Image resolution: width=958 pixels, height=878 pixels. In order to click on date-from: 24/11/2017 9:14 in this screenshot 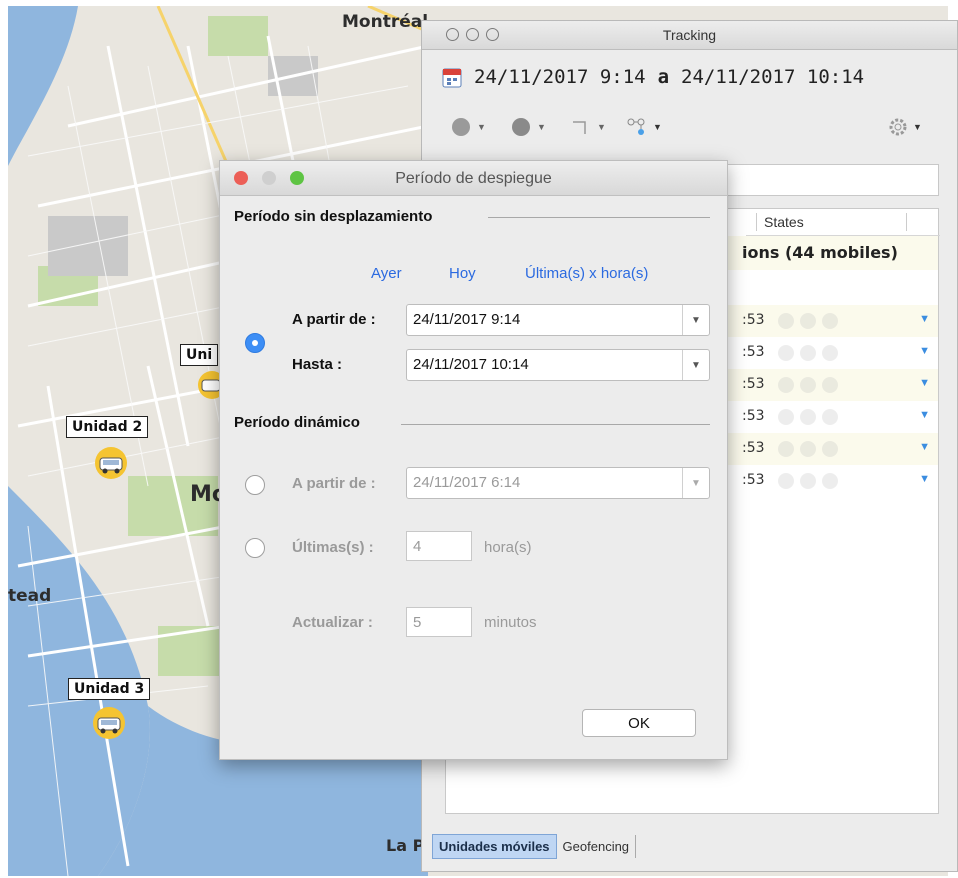, I will do `click(560, 77)`.